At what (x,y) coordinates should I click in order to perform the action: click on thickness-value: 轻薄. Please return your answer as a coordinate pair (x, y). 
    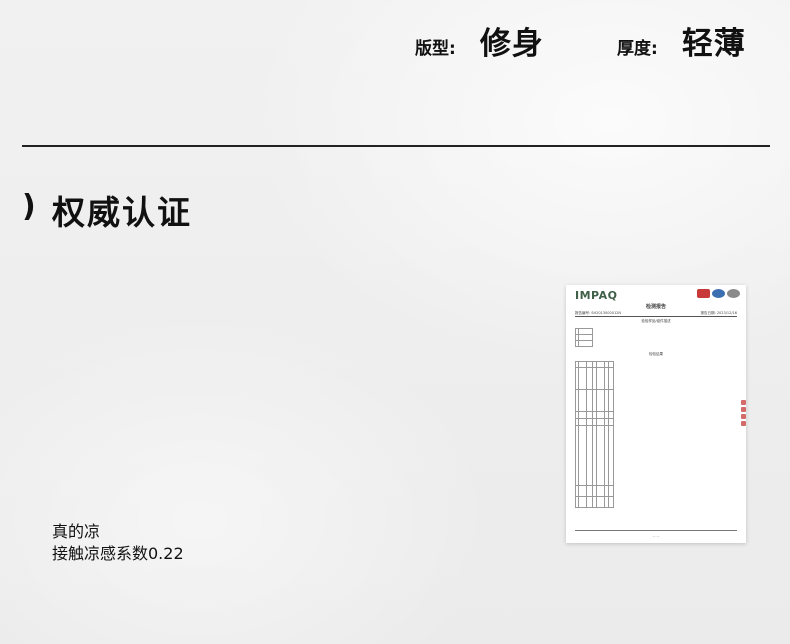
    Looking at the image, I should click on (713, 44).